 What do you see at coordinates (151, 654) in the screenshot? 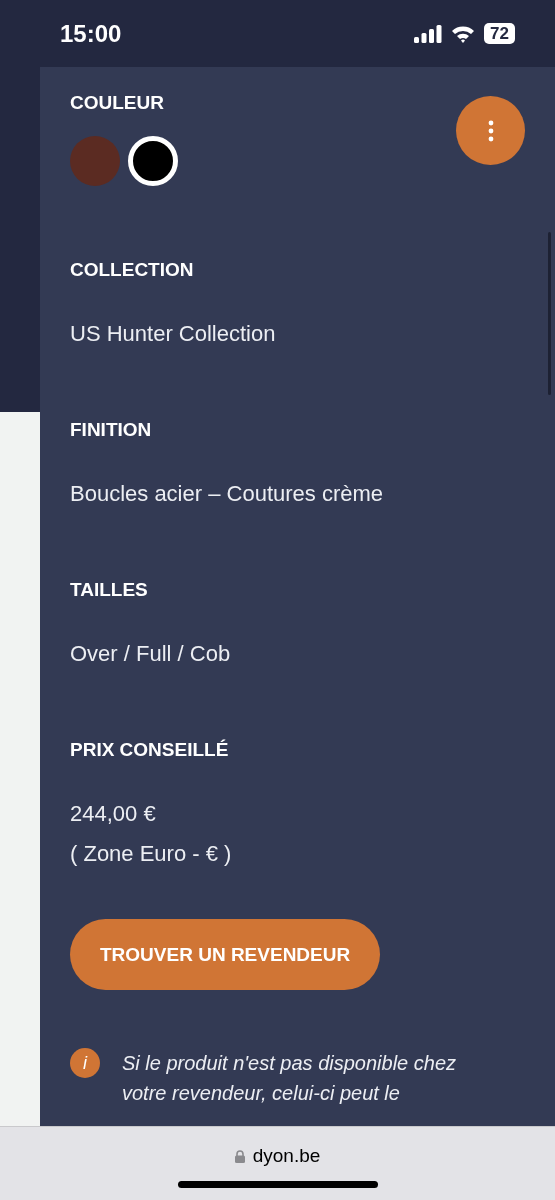
I see `section-value: Over / Full / Cob` at bounding box center [151, 654].